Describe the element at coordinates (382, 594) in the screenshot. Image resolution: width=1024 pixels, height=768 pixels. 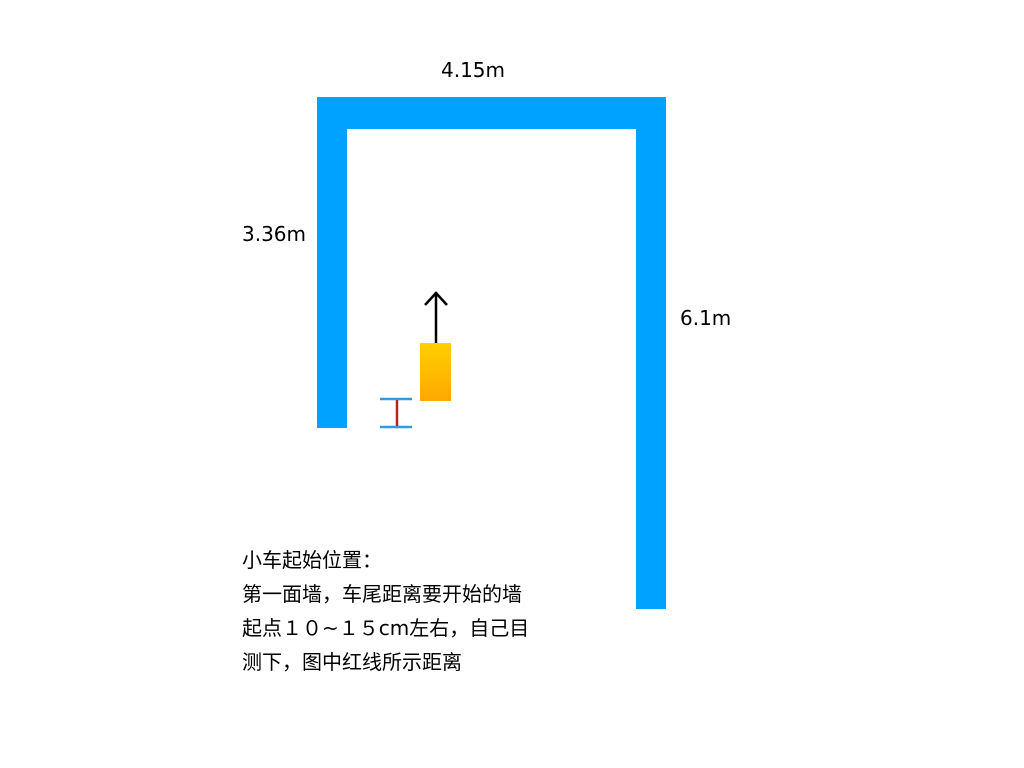
I see `note-line: 第一面墙，车尾距离要开始的墙` at that location.